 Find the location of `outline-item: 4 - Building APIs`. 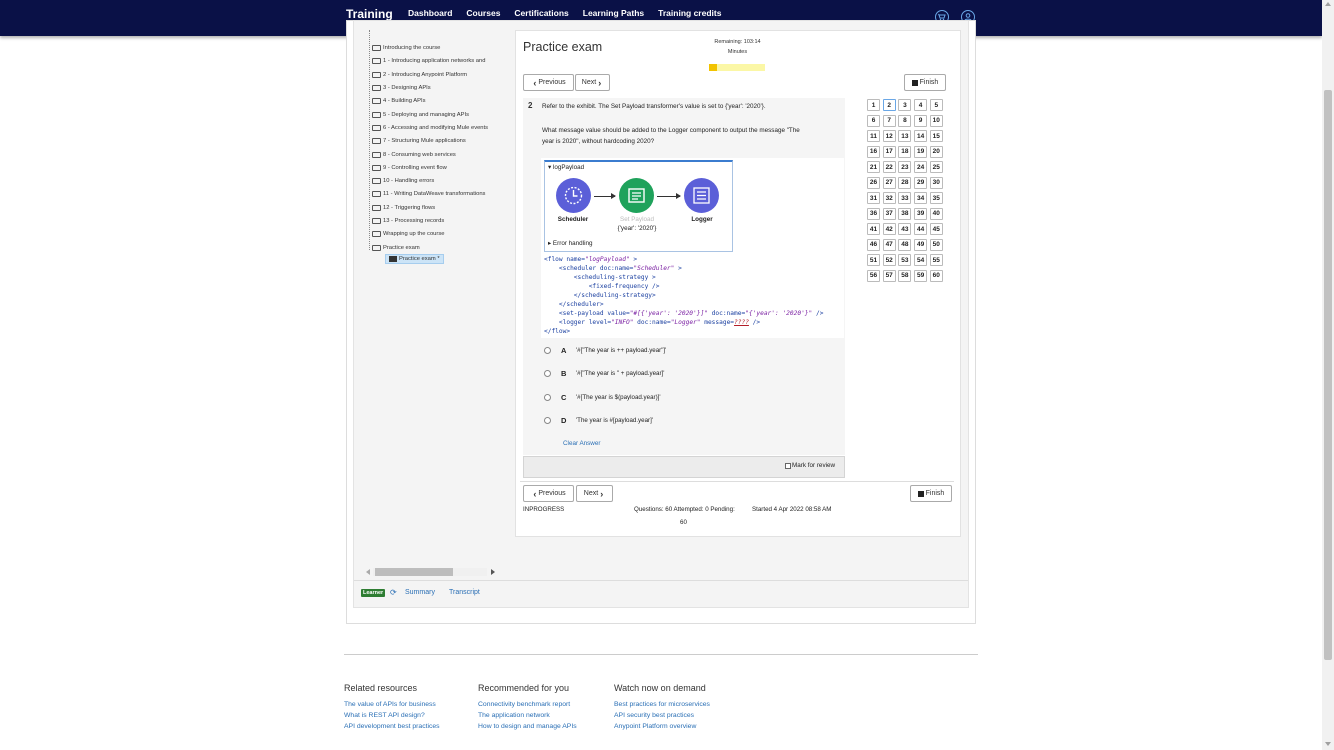

outline-item: 4 - Building APIs is located at coordinates (394, 100).